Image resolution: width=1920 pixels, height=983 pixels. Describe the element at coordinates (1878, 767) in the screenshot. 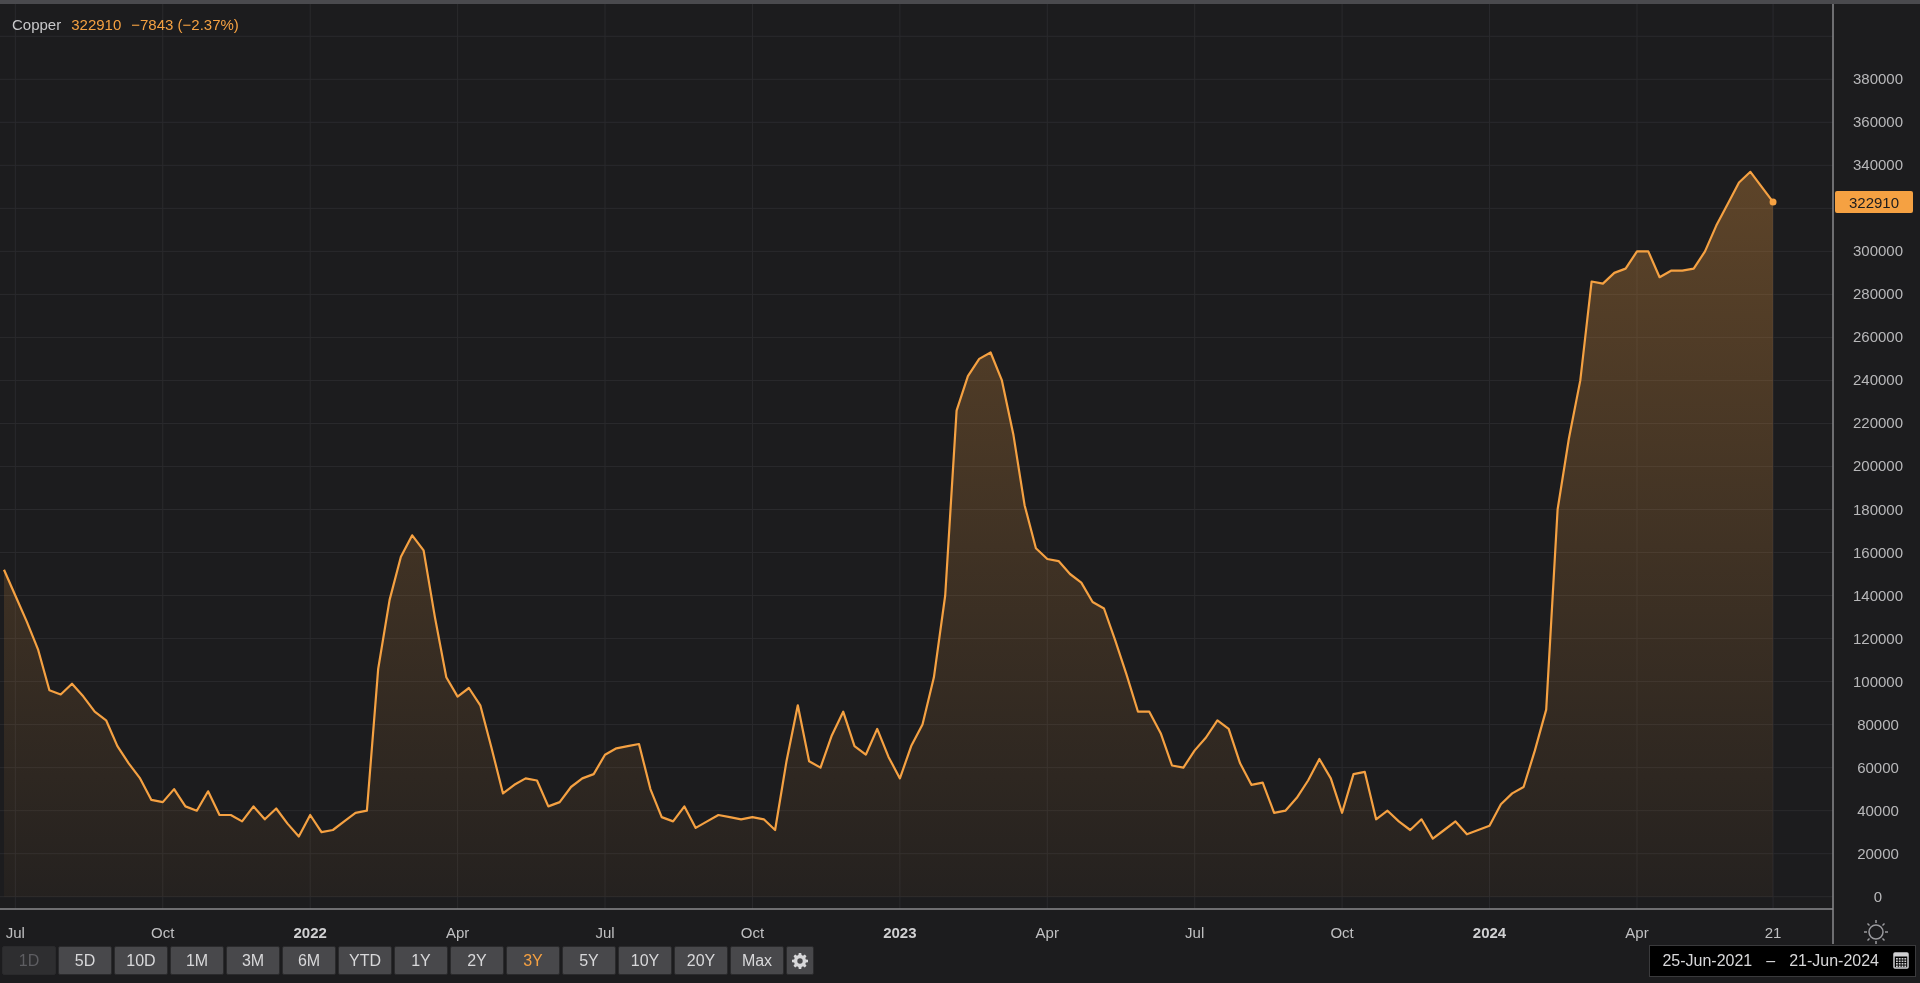

I see `y-axis-label: 60000` at that location.